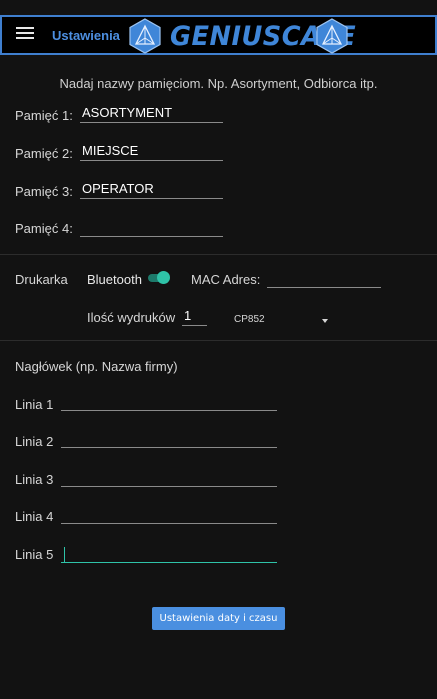 This screenshot has width=437, height=699. What do you see at coordinates (159, 278) in the screenshot?
I see `bluetooth-toggle` at bounding box center [159, 278].